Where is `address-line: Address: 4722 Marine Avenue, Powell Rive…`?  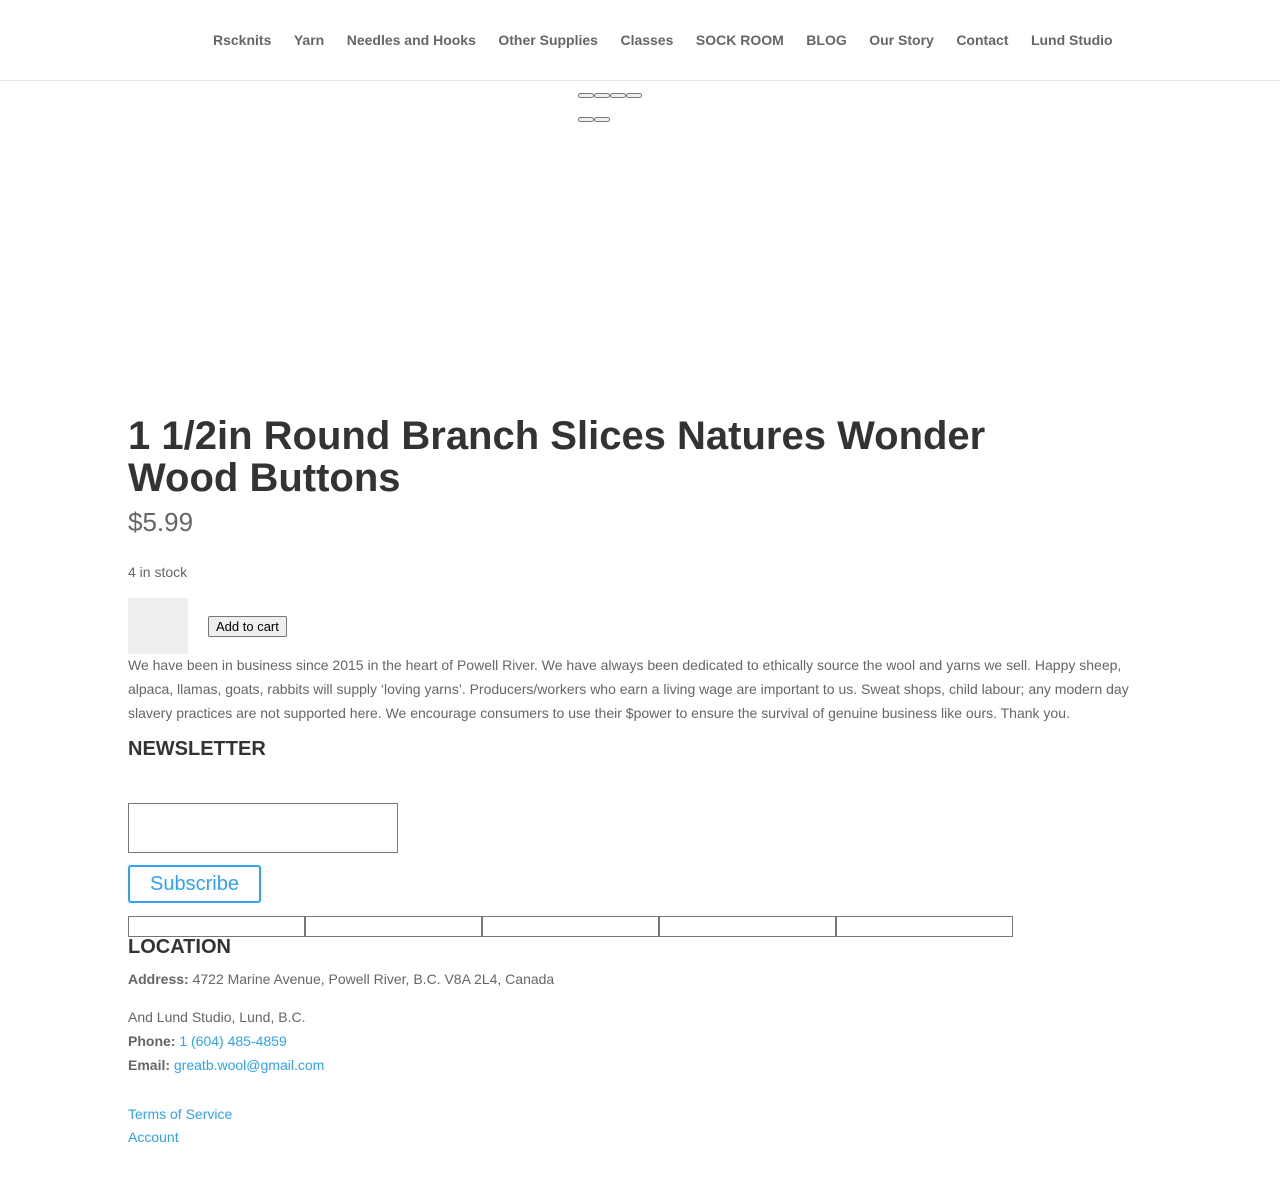
address-line: Address: 4722 Marine Avenue, Powell Rive… is located at coordinates (341, 979).